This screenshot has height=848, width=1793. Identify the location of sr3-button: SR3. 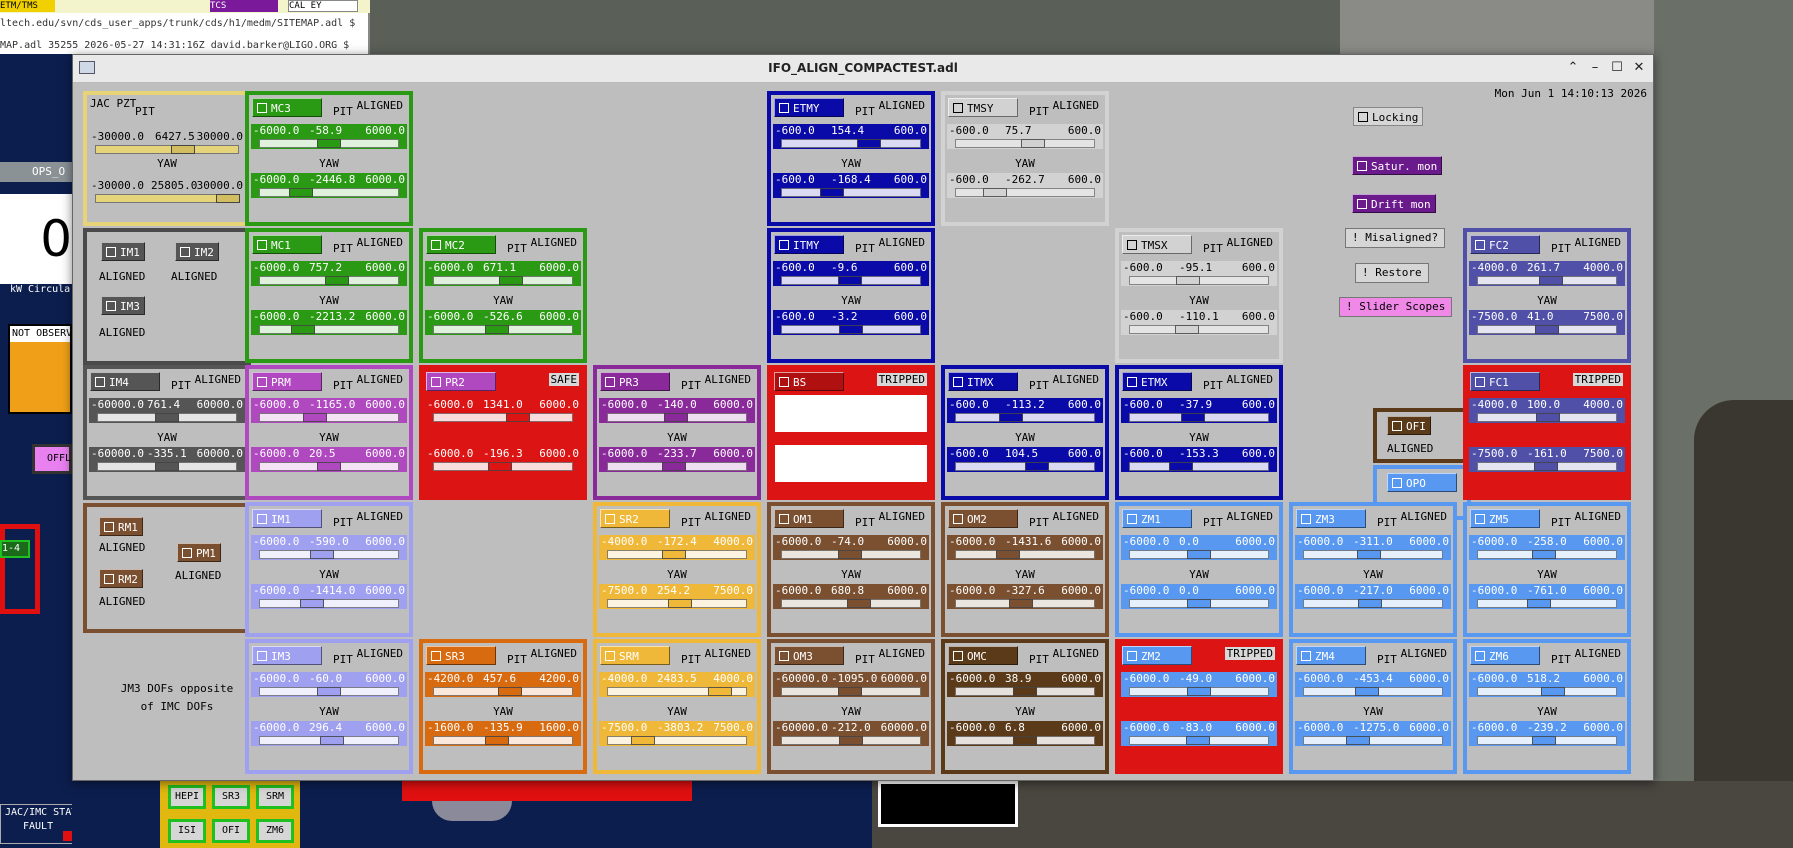
(461, 655).